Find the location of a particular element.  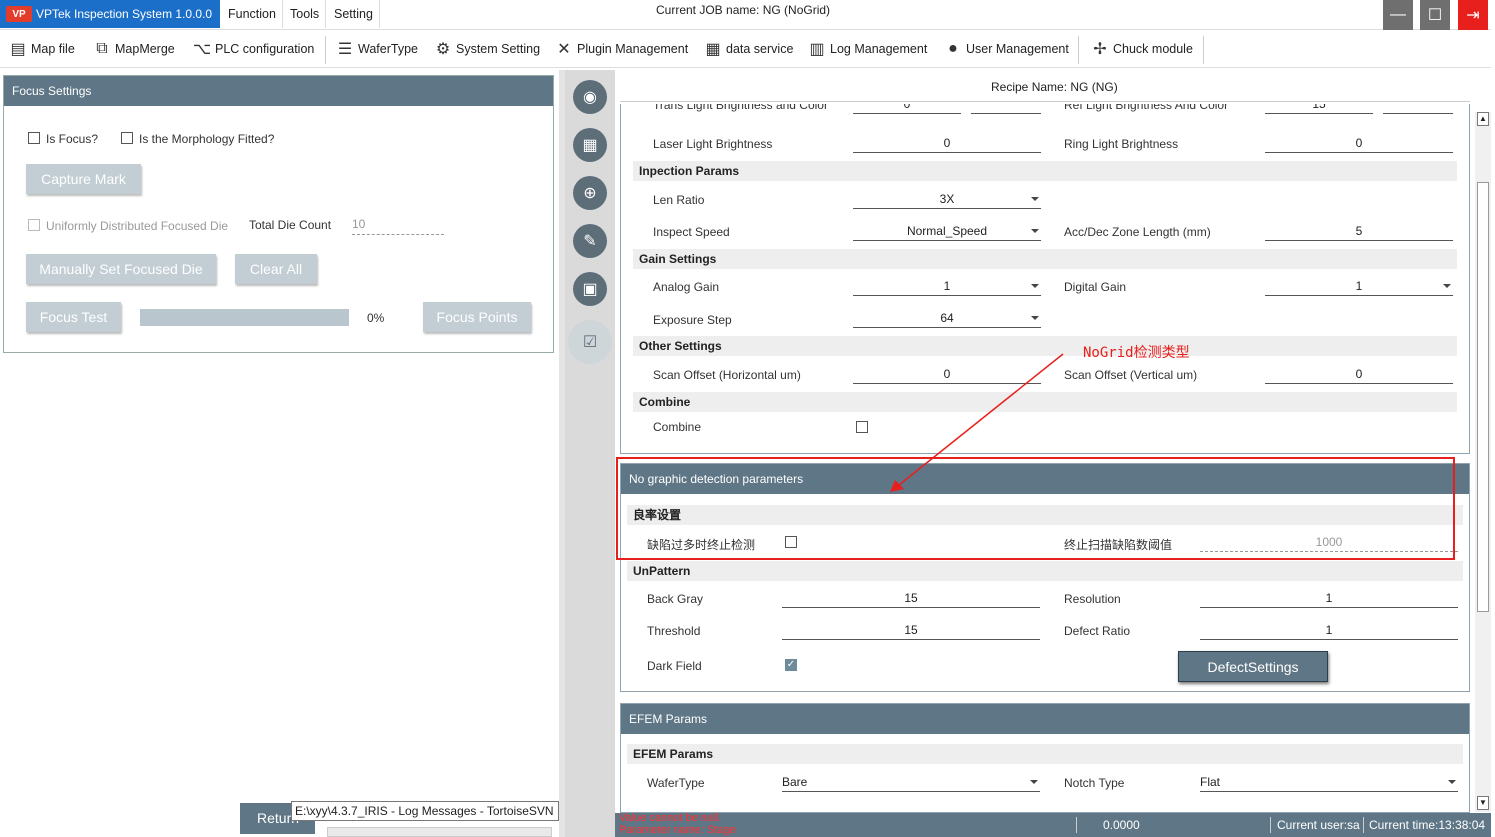

scan-offset-v-field: 0 is located at coordinates (1359, 375).